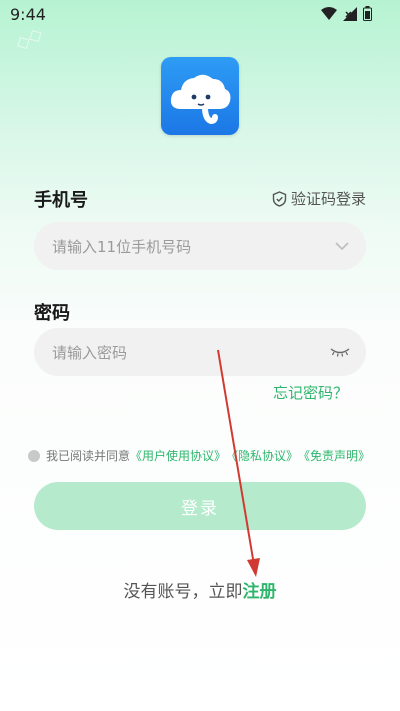 The height and width of the screenshot is (711, 400). Describe the element at coordinates (200, 99) in the screenshot. I see `cloud-elephant-icon` at that location.